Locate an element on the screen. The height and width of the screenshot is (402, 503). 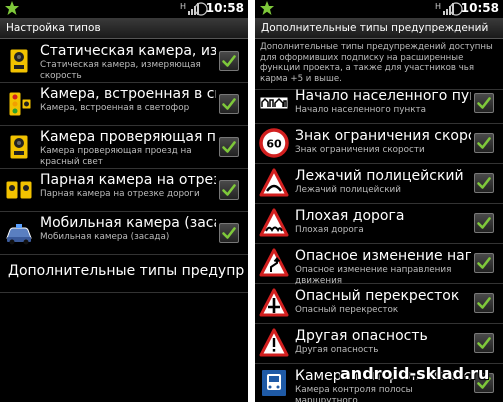
crossroad-sign-icon is located at coordinates (274, 303).